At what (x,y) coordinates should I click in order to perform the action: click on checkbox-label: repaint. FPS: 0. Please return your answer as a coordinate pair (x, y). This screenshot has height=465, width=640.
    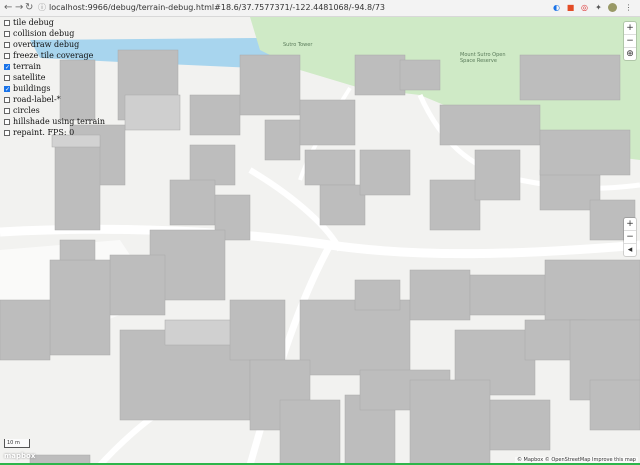
    Looking at the image, I should click on (44, 132).